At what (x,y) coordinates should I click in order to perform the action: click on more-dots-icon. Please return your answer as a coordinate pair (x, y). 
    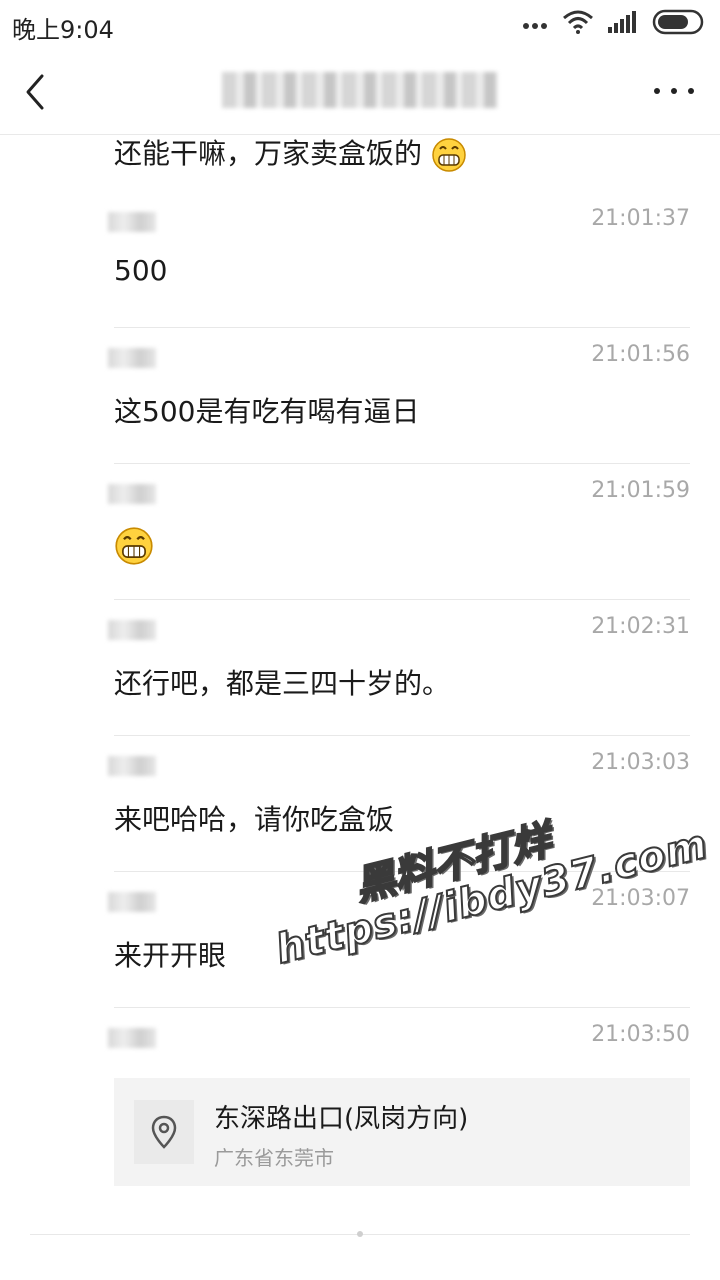
    Looking at the image, I should click on (535, 24).